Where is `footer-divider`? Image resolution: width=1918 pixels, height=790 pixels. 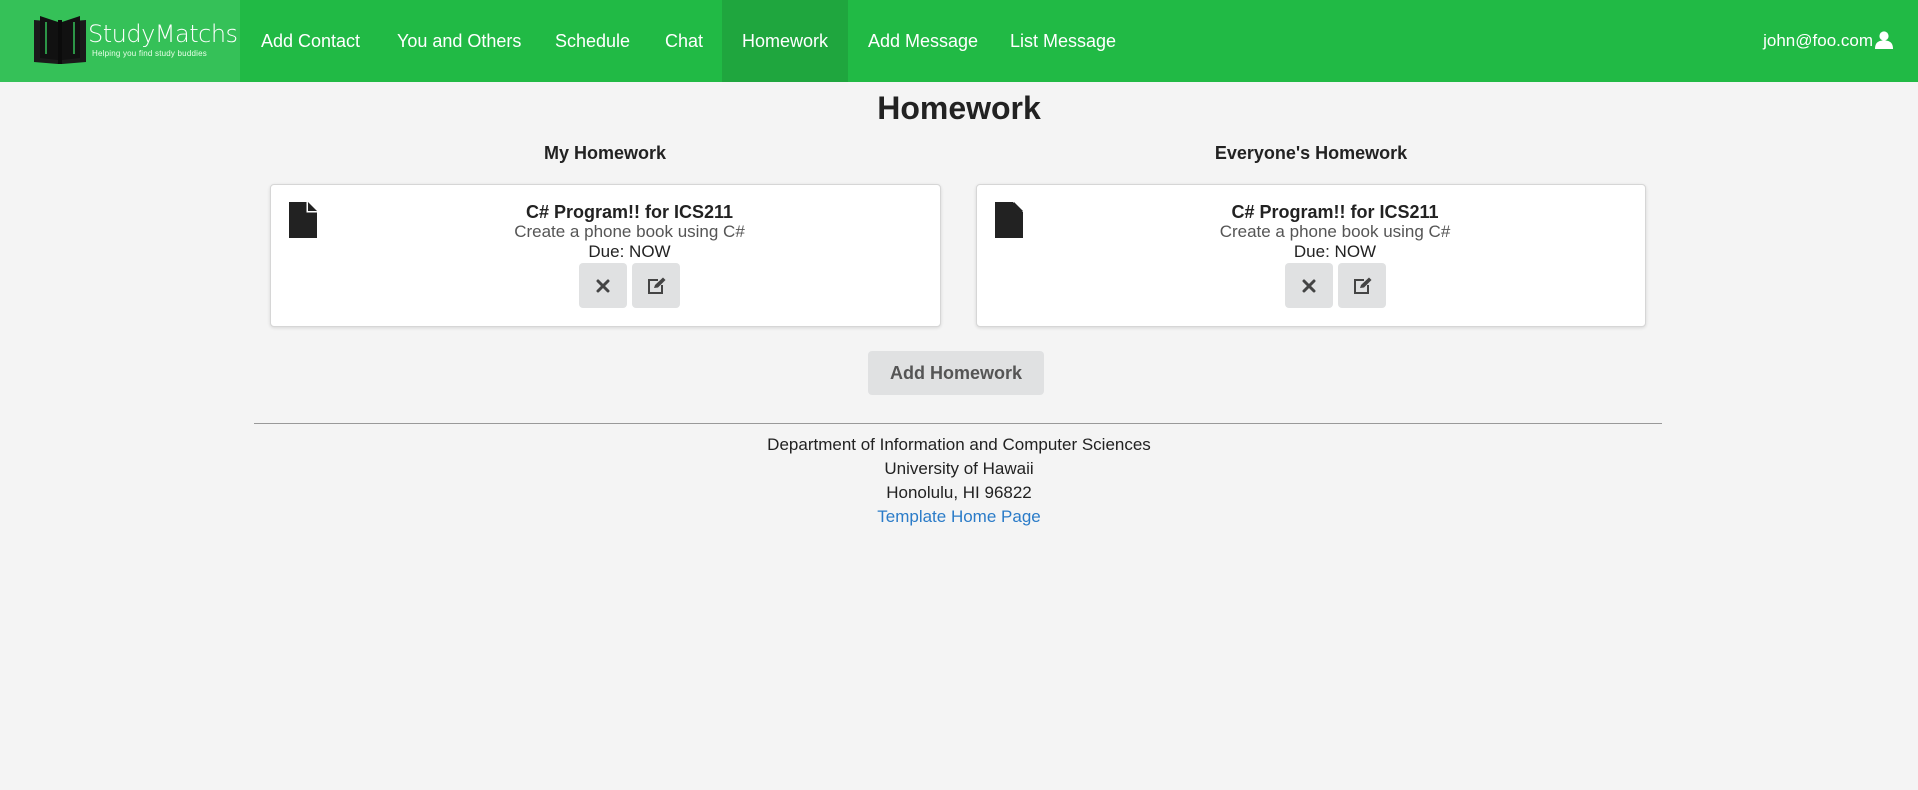
footer-divider is located at coordinates (958, 423).